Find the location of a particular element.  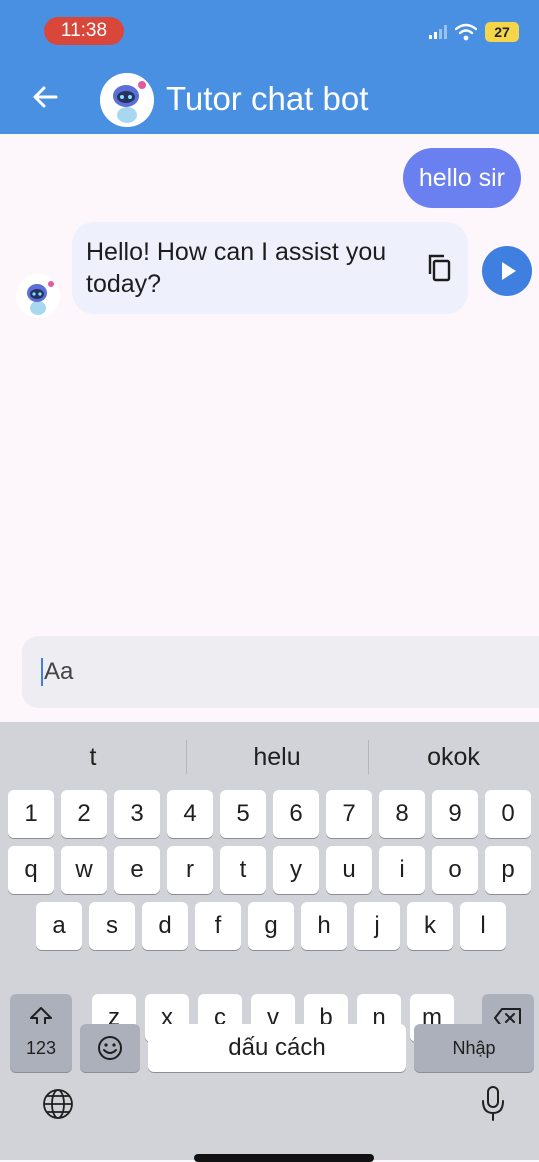

bot-message-bubble: Hello! How can I assist you today? is located at coordinates (270, 268).